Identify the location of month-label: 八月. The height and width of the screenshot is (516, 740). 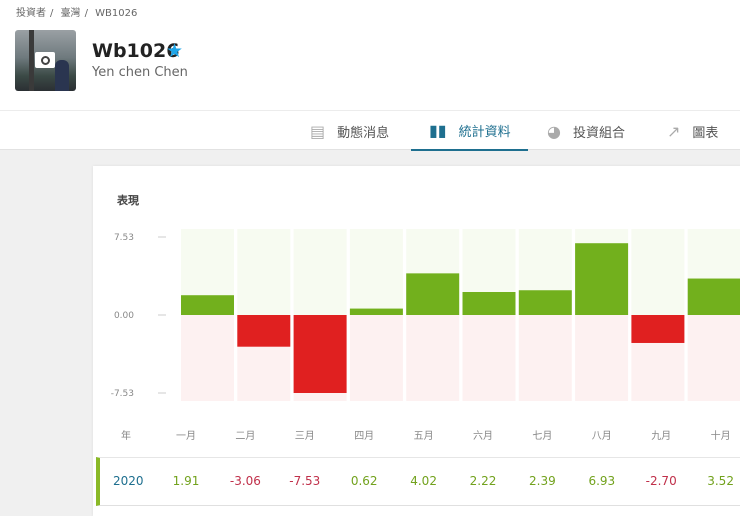
(601, 436).